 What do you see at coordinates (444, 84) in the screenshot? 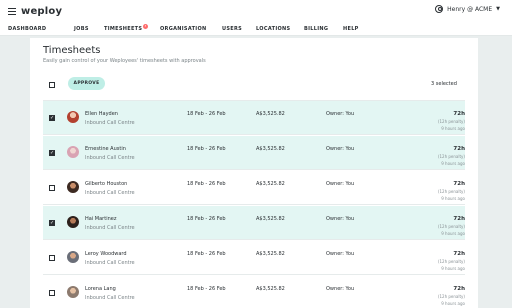
I see `selected-count: 3 selected` at bounding box center [444, 84].